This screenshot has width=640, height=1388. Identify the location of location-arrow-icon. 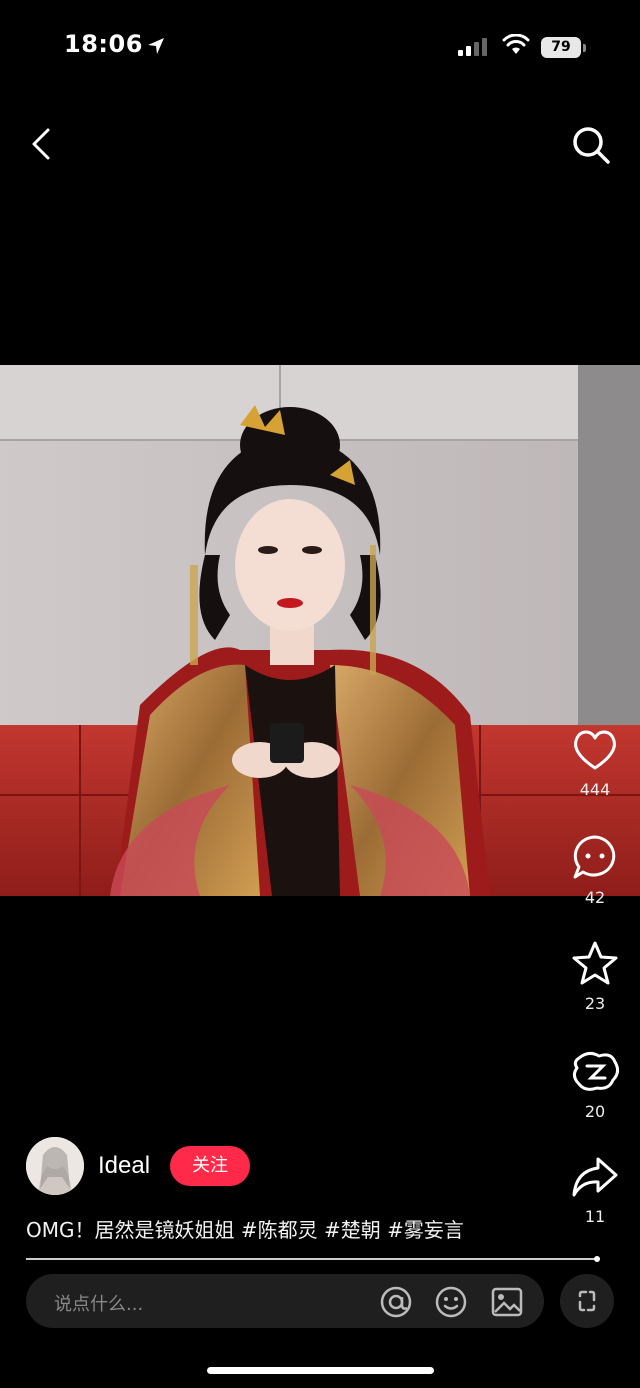
(156, 46).